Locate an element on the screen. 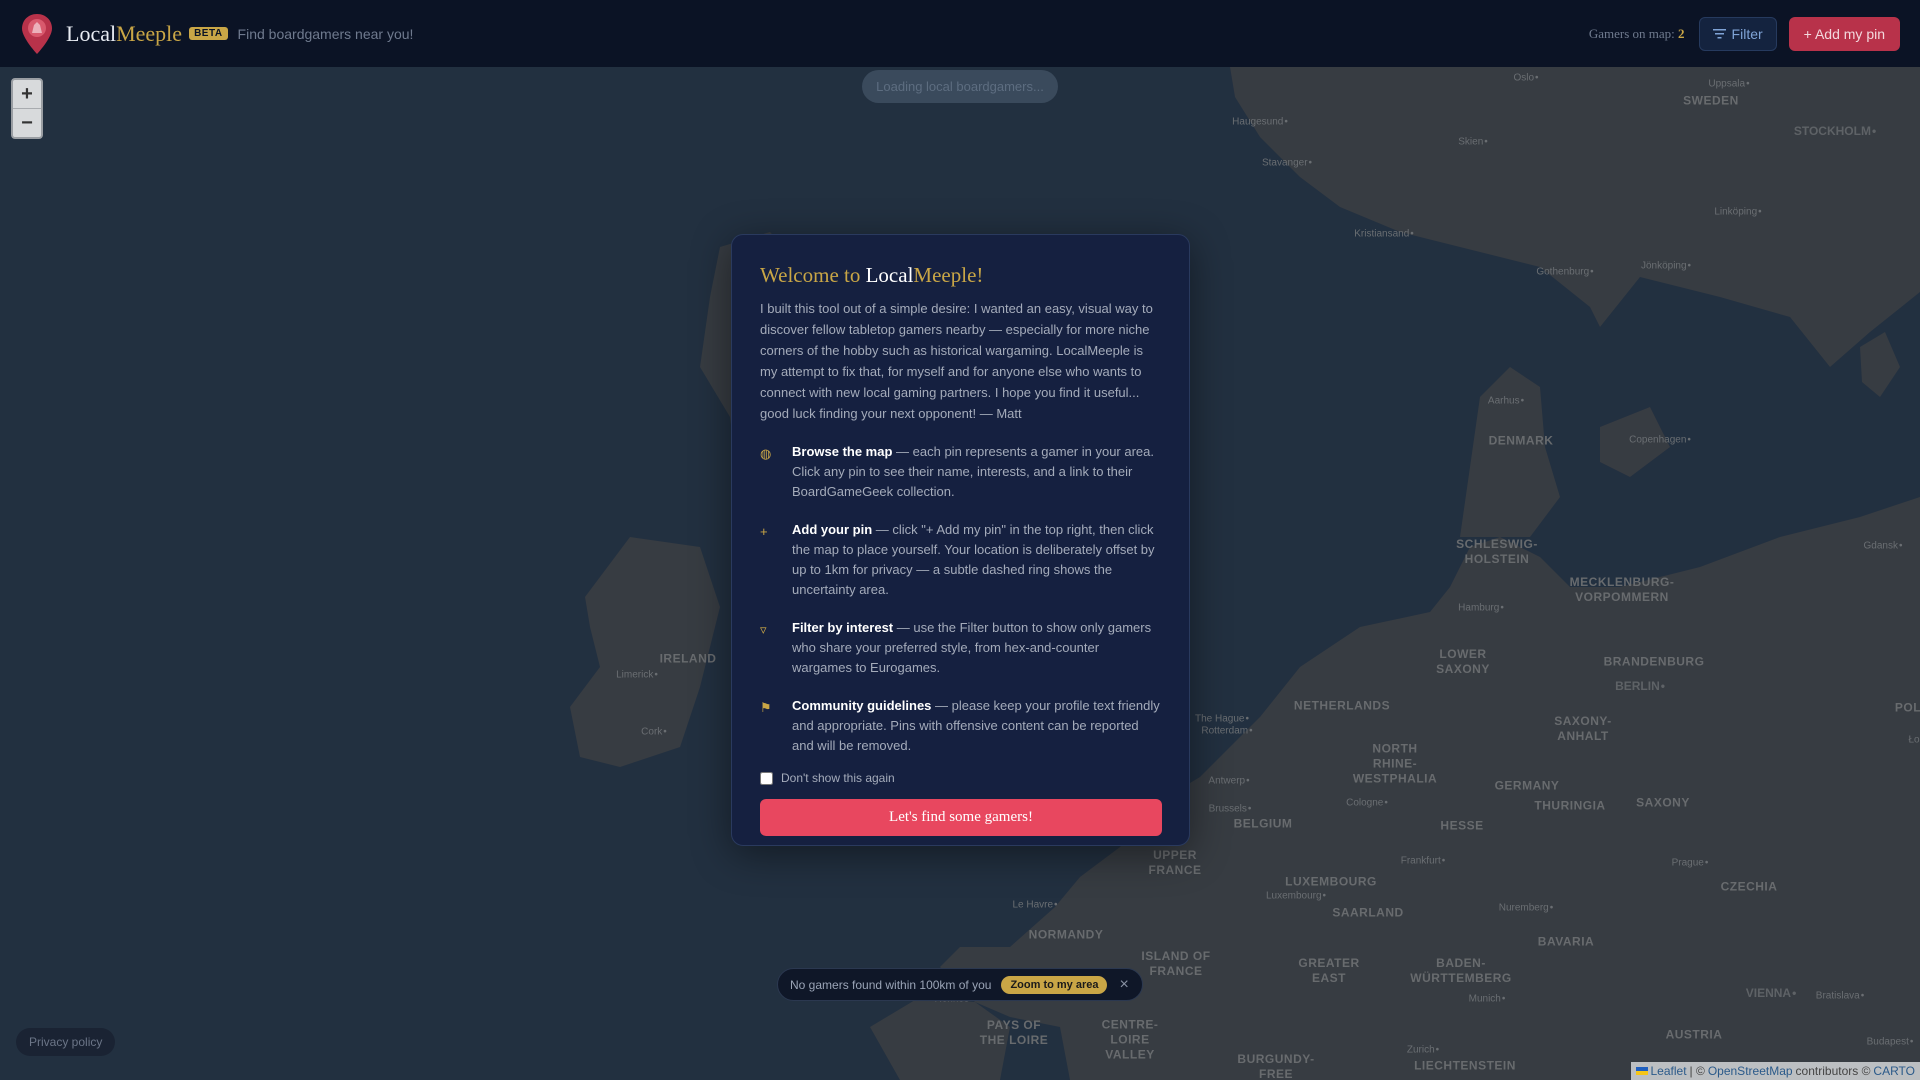  toast-message: No gamers found within 100km of you is located at coordinates (891, 984).